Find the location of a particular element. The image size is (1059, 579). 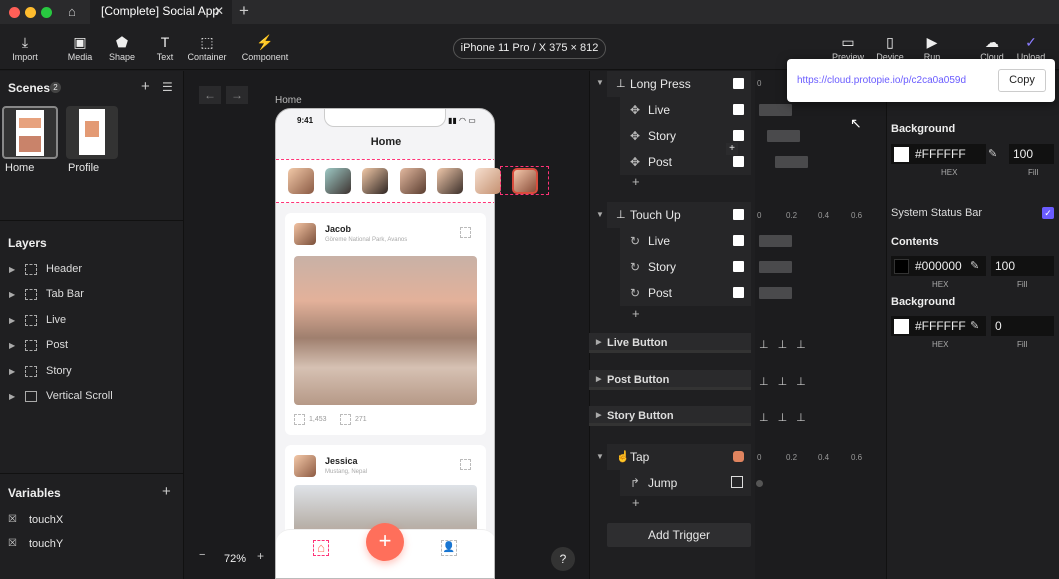

shape-button: ⬟ Shape is located at coordinates (122, 47).